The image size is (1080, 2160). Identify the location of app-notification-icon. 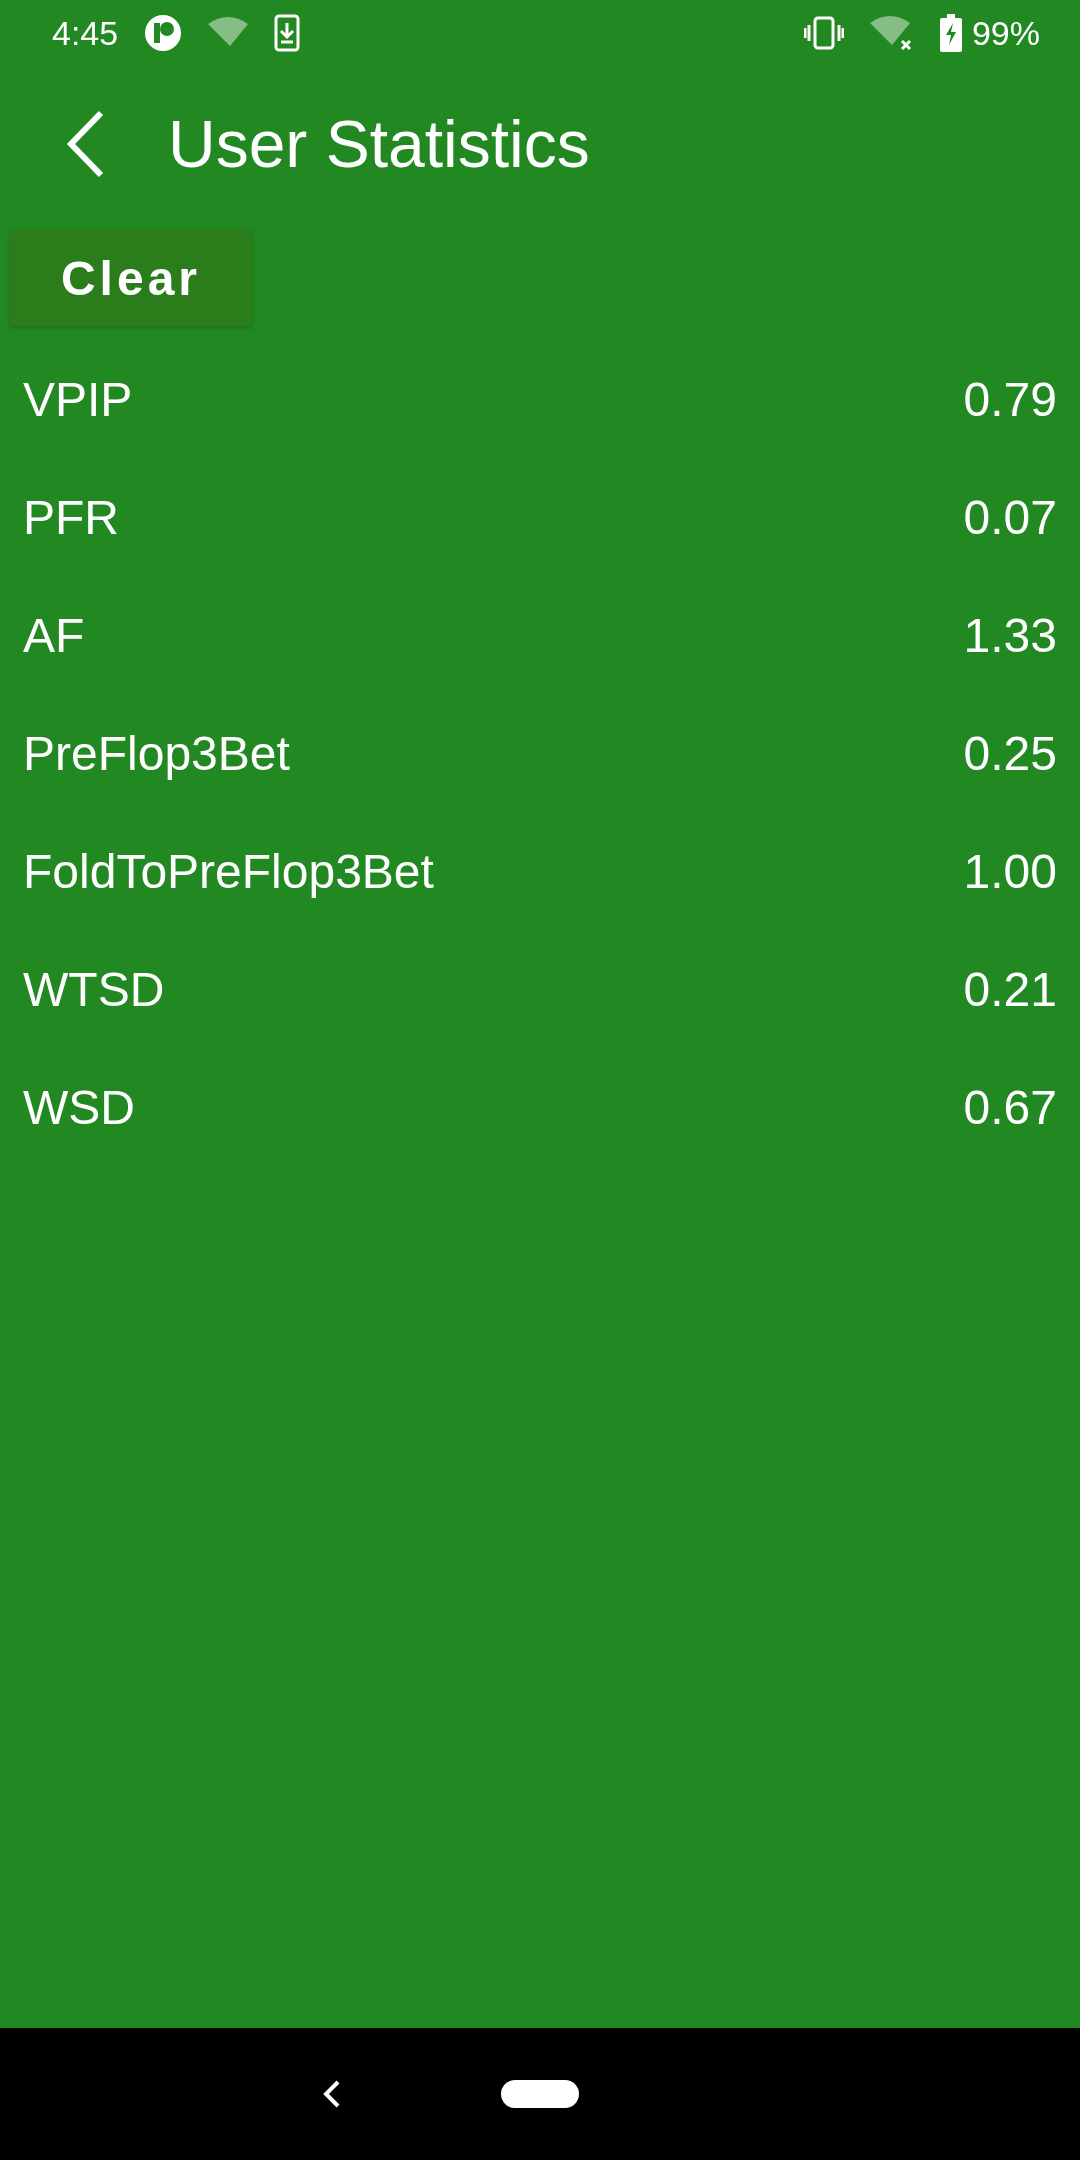
(163, 33).